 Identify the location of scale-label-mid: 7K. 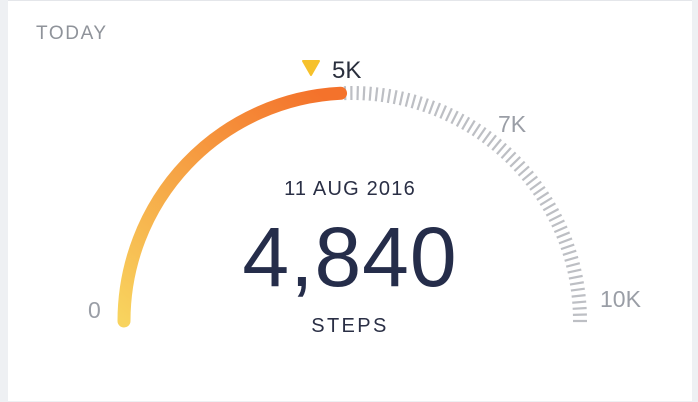
(512, 124).